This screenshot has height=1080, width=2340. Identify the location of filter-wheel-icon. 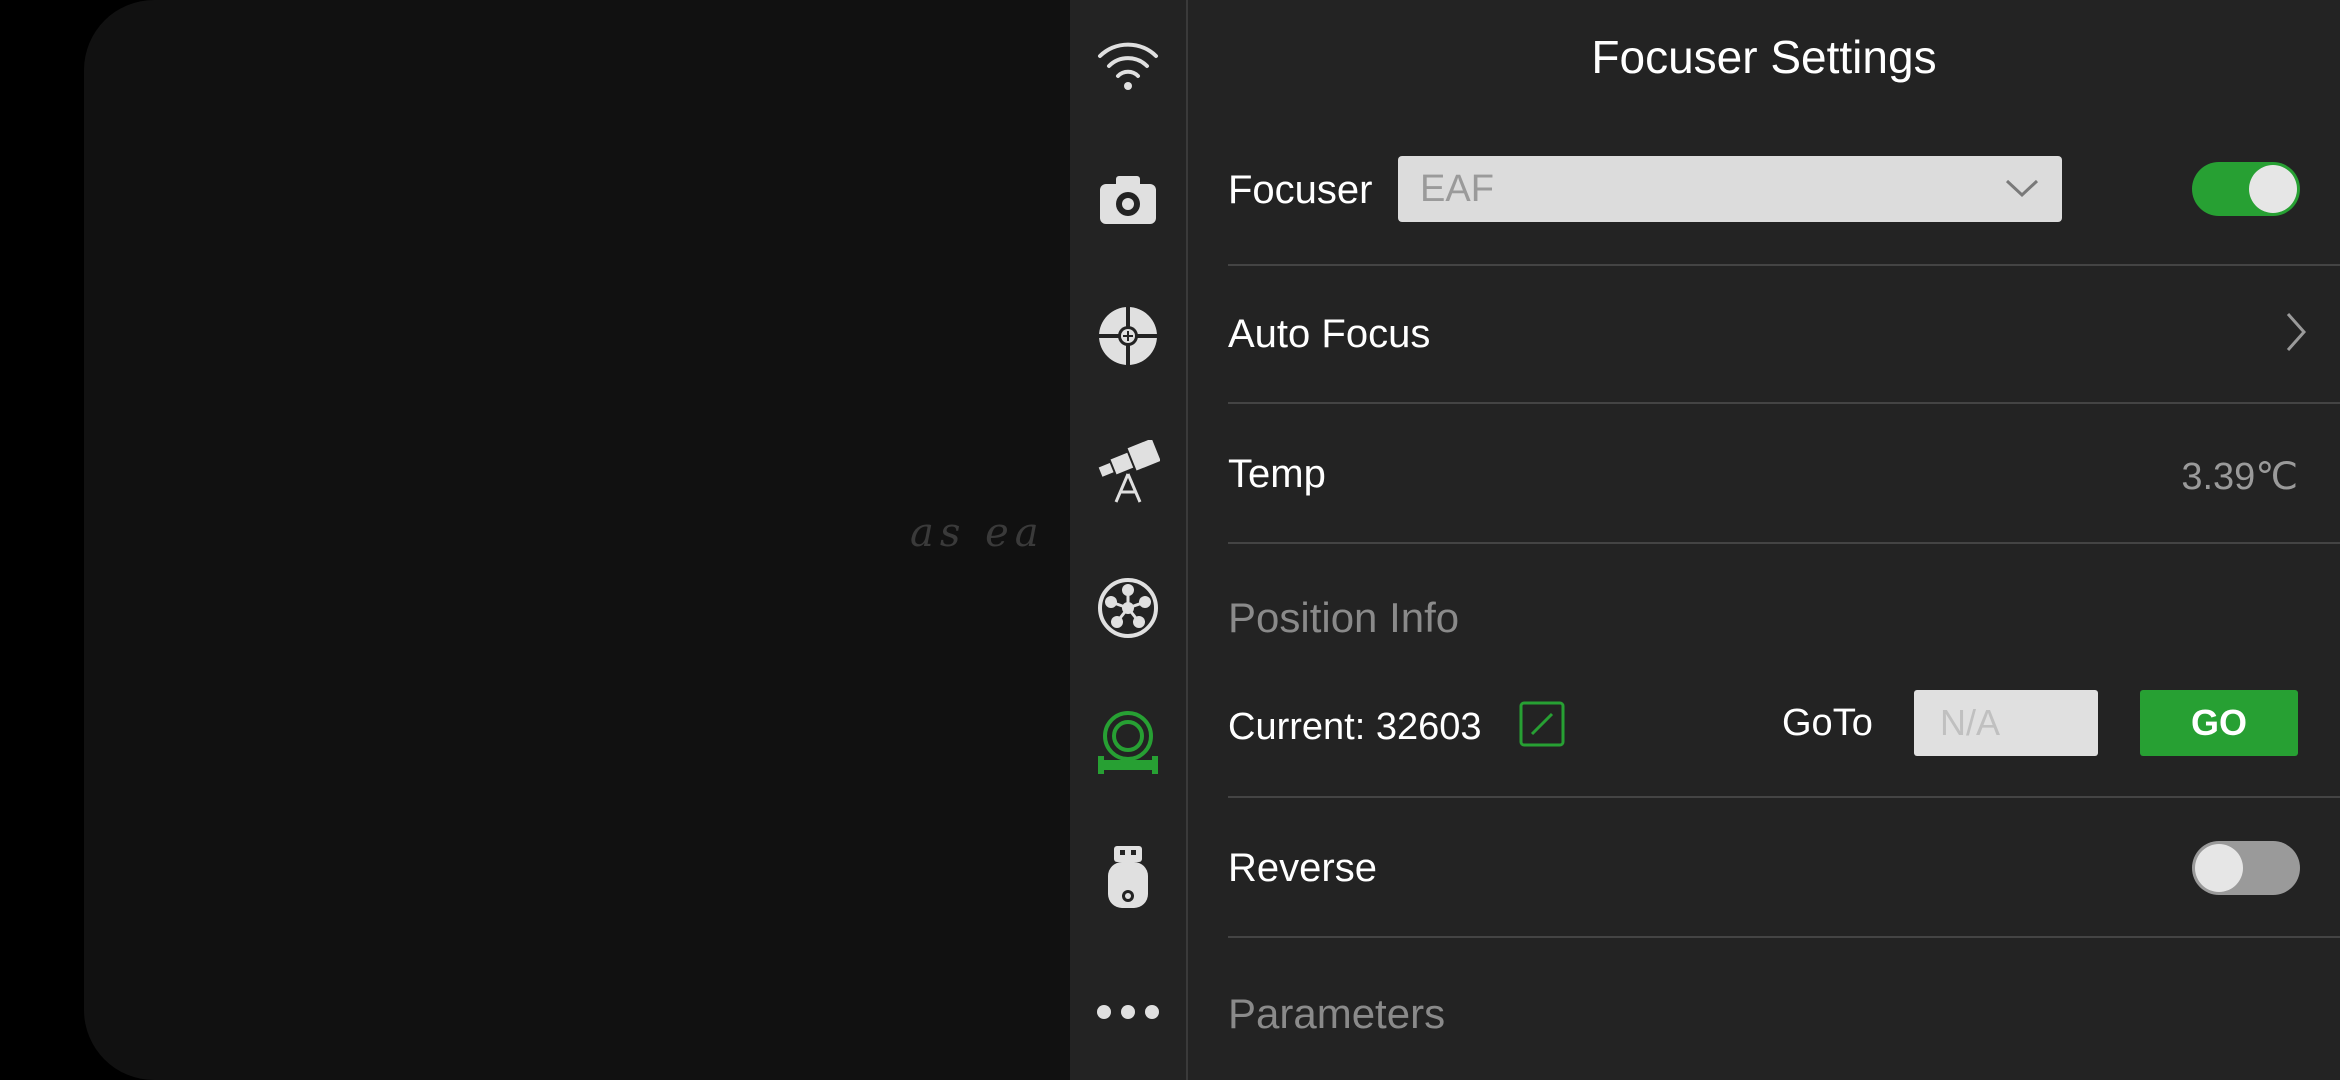
(1128, 608).